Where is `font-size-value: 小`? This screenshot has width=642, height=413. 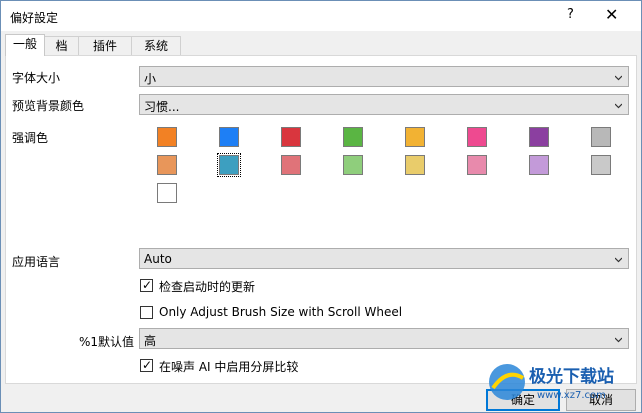 font-size-value: 小 is located at coordinates (150, 79).